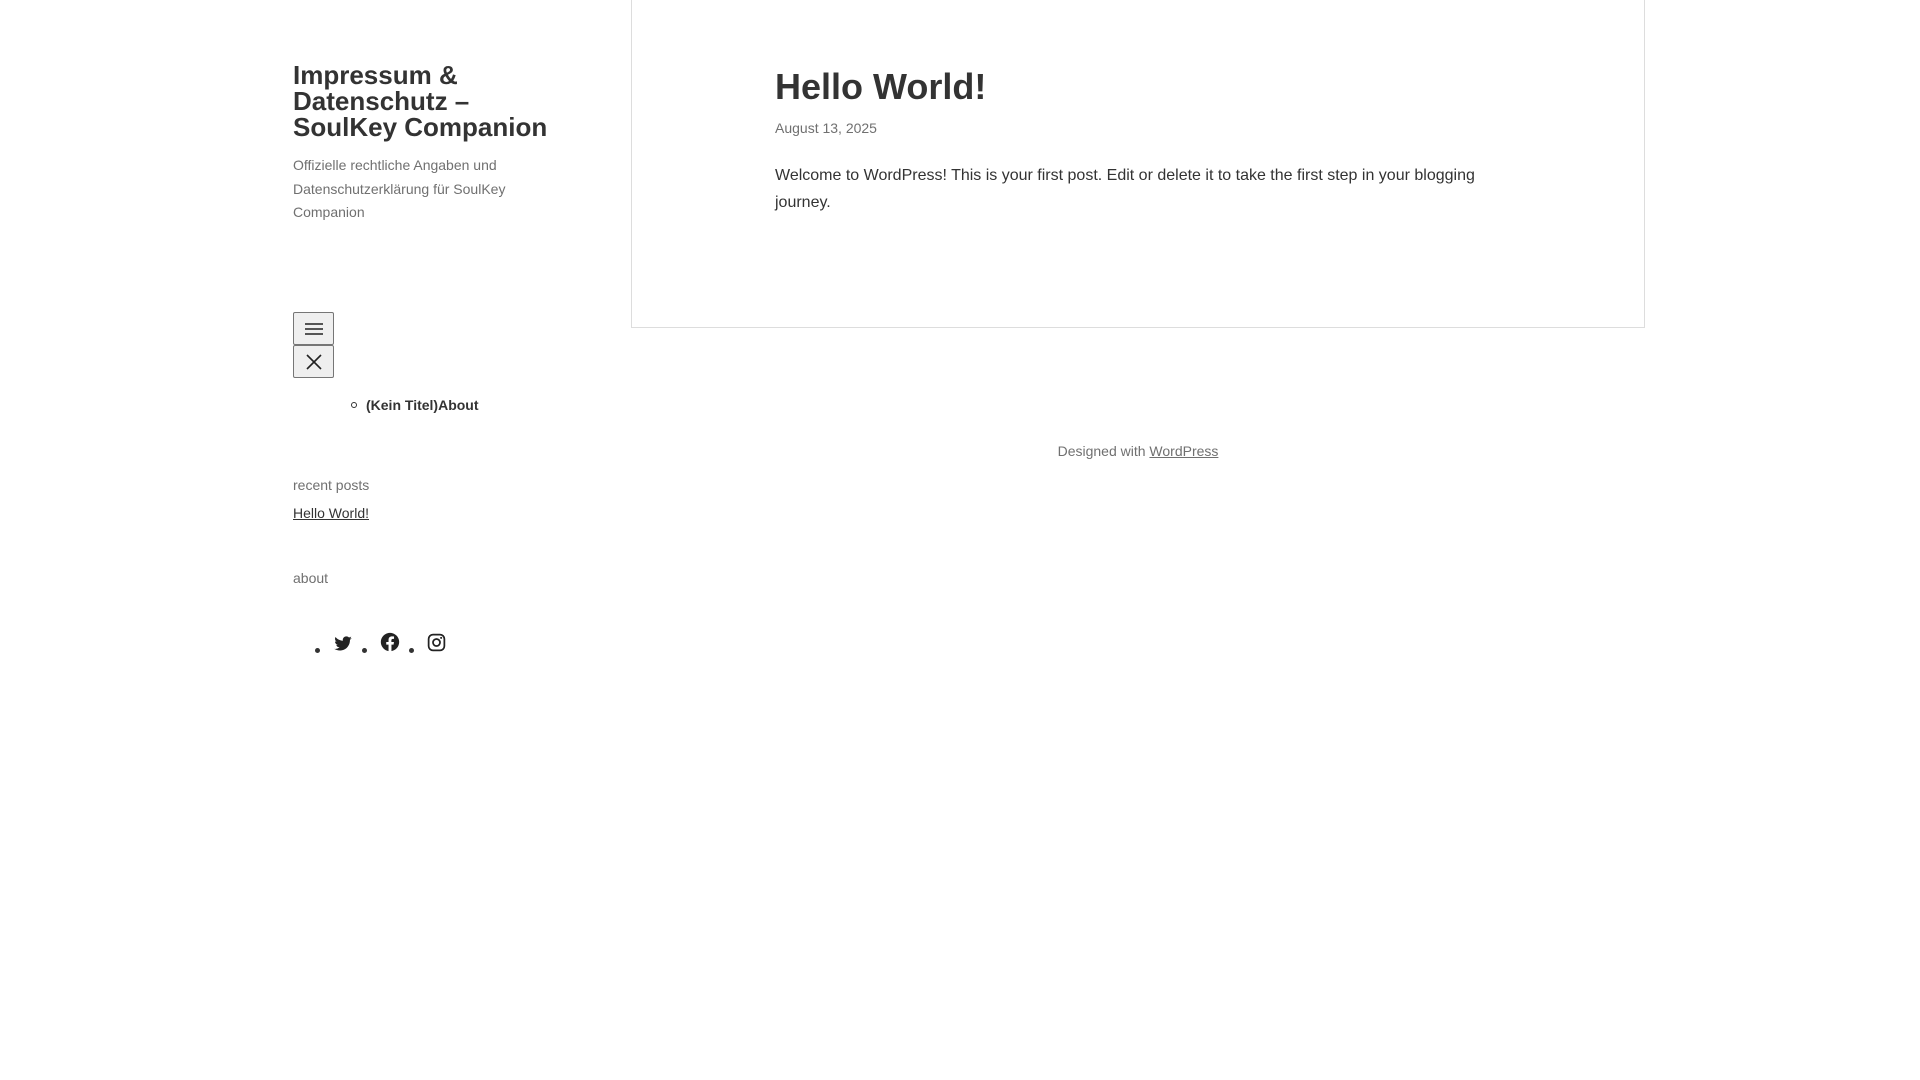  I want to click on about-heading: about, so click(311, 578).